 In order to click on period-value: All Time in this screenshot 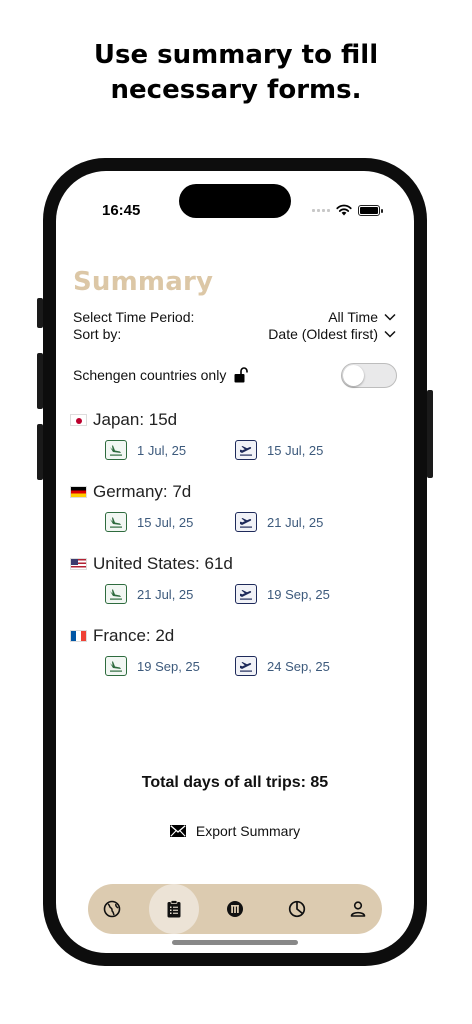, I will do `click(353, 317)`.